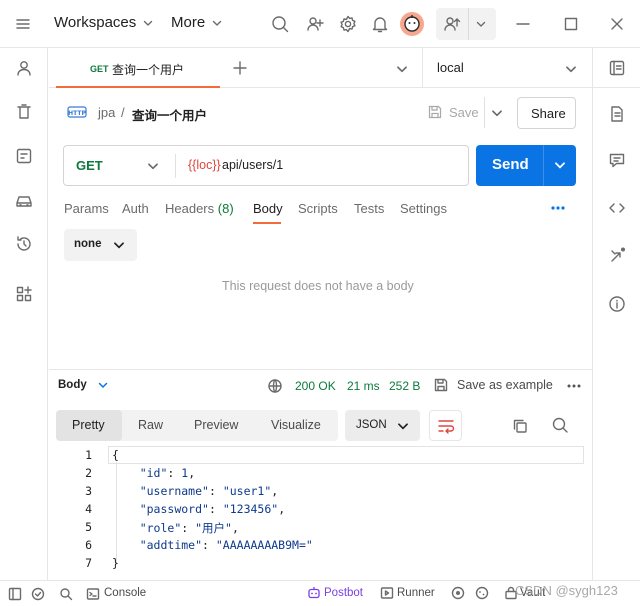  Describe the element at coordinates (617, 256) in the screenshot. I see `related-icon` at that location.